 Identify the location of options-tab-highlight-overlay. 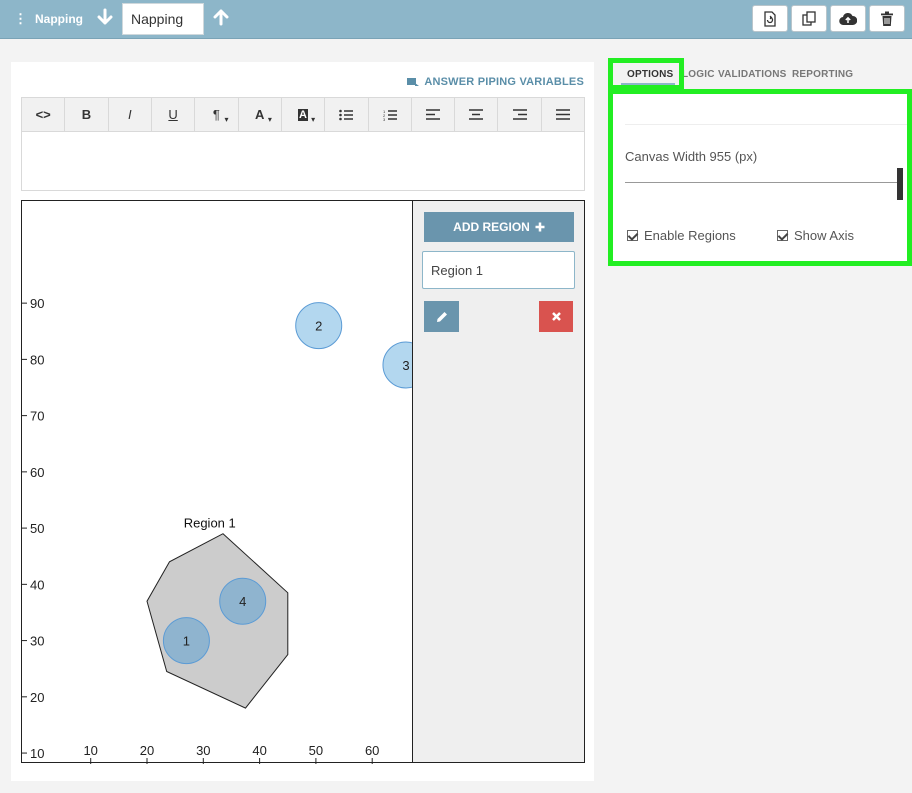
(646, 74).